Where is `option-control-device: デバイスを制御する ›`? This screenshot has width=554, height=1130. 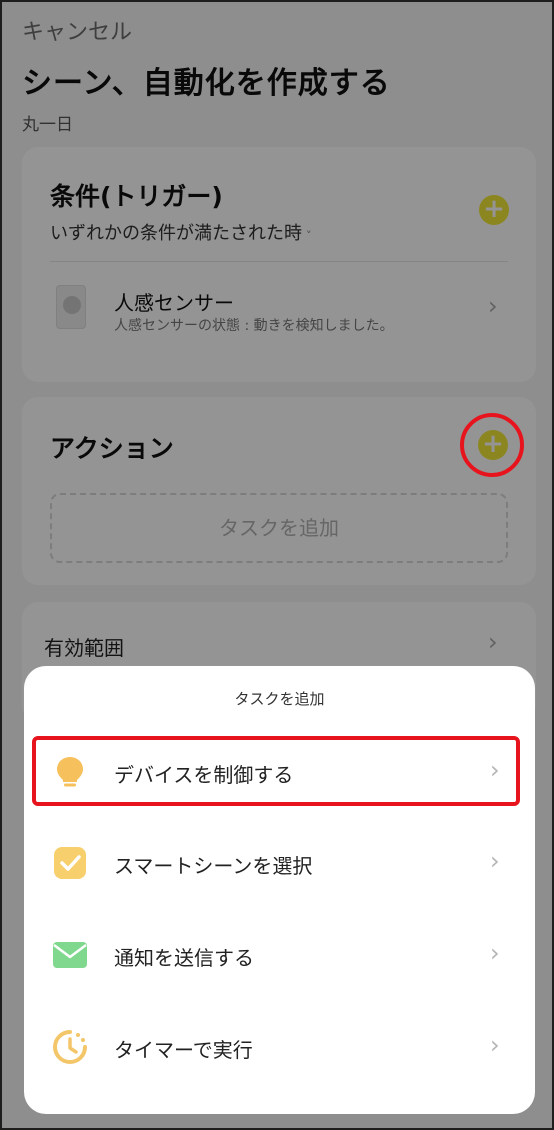 option-control-device: デバイスを制御する › is located at coordinates (279, 774).